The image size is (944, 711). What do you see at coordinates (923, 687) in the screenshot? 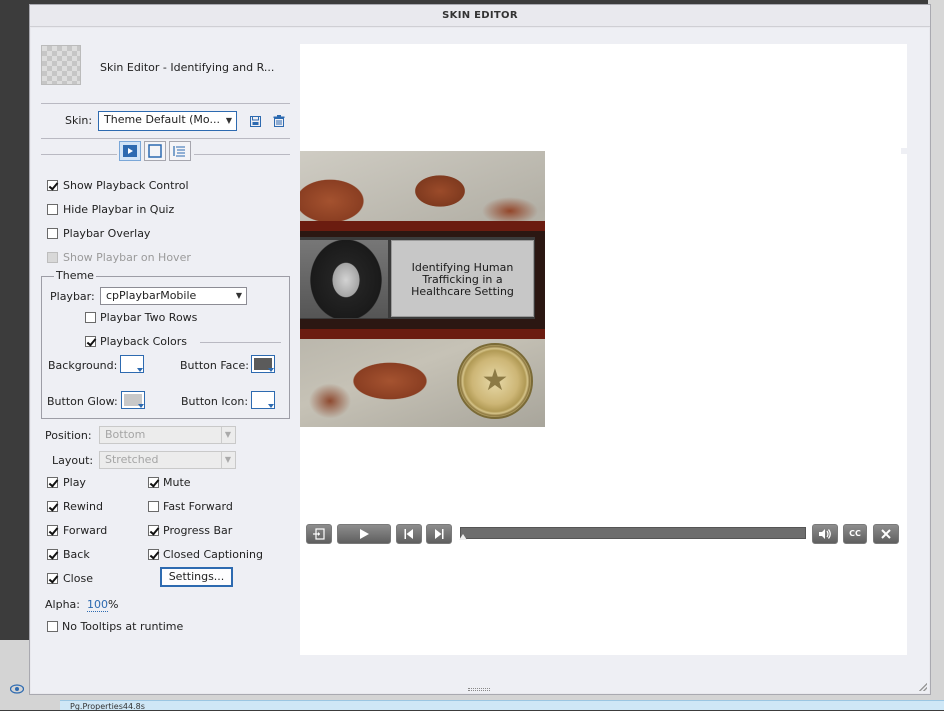
I see `resize-grip` at bounding box center [923, 687].